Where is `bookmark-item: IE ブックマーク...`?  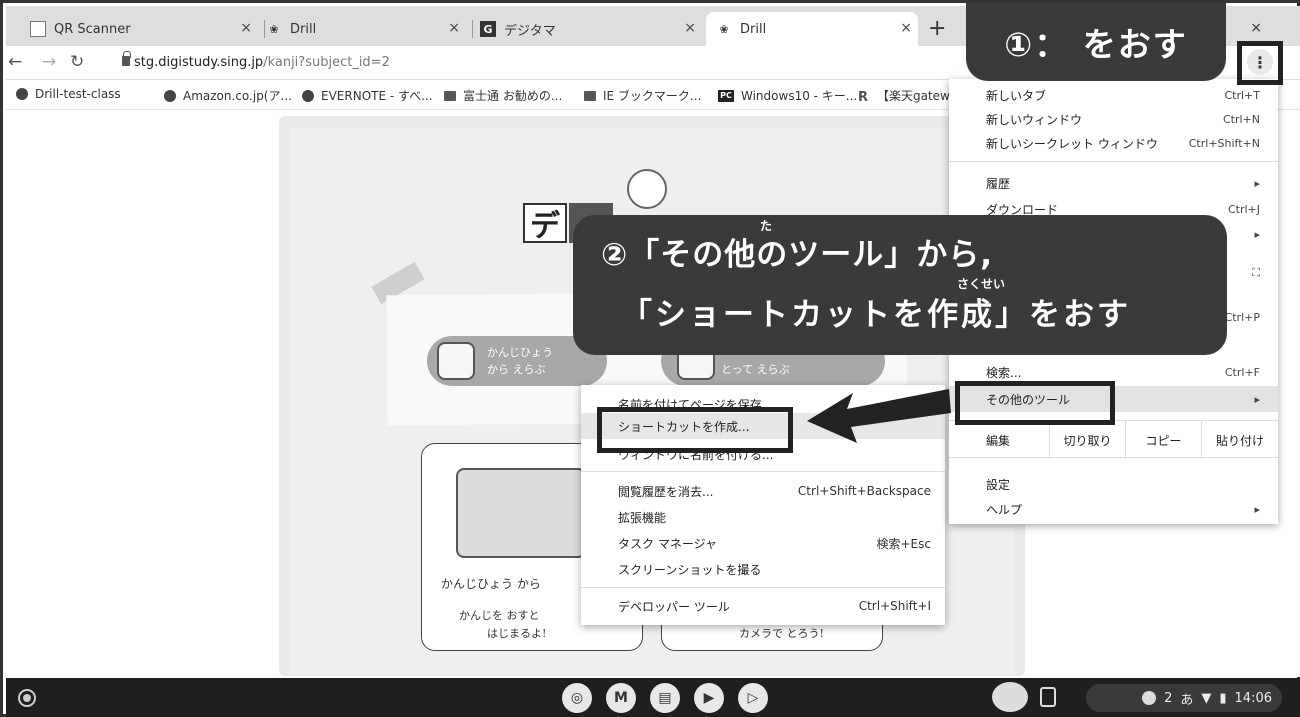
bookmark-item: IE ブックマーク... is located at coordinates (642, 95).